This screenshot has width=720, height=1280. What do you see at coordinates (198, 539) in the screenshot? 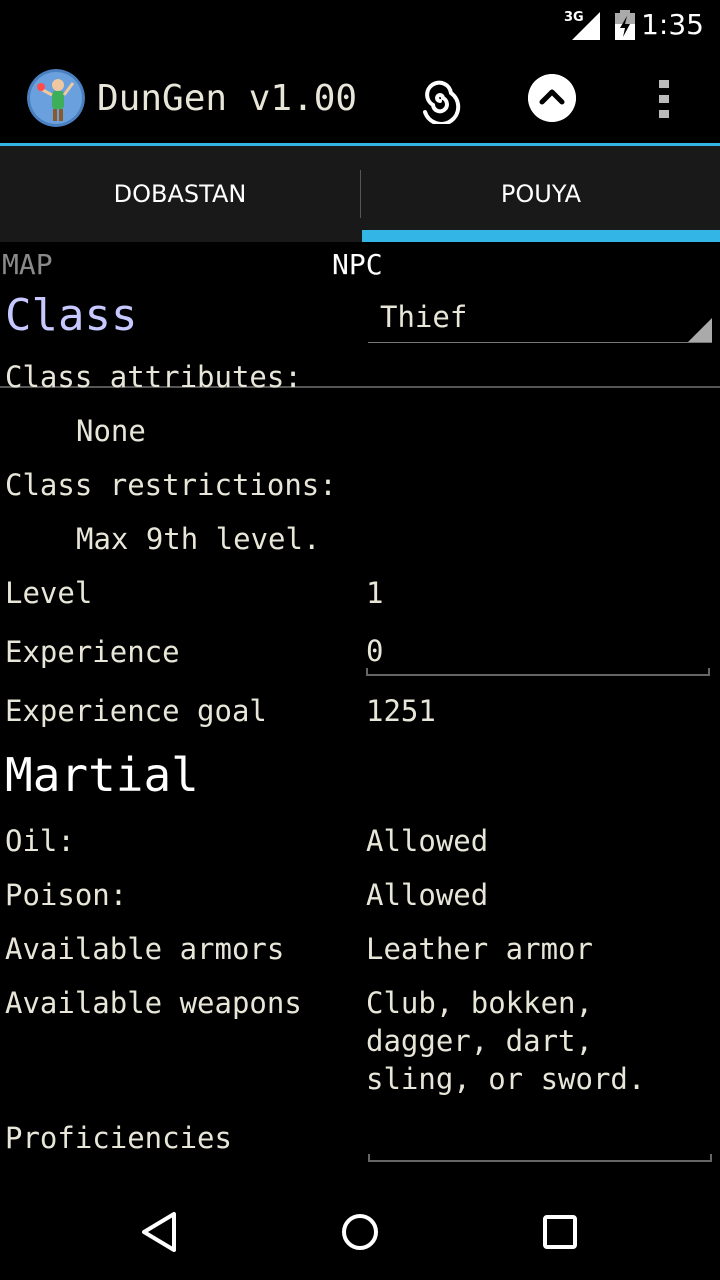
I see `class-restrictions-value: Max 9th level.` at bounding box center [198, 539].